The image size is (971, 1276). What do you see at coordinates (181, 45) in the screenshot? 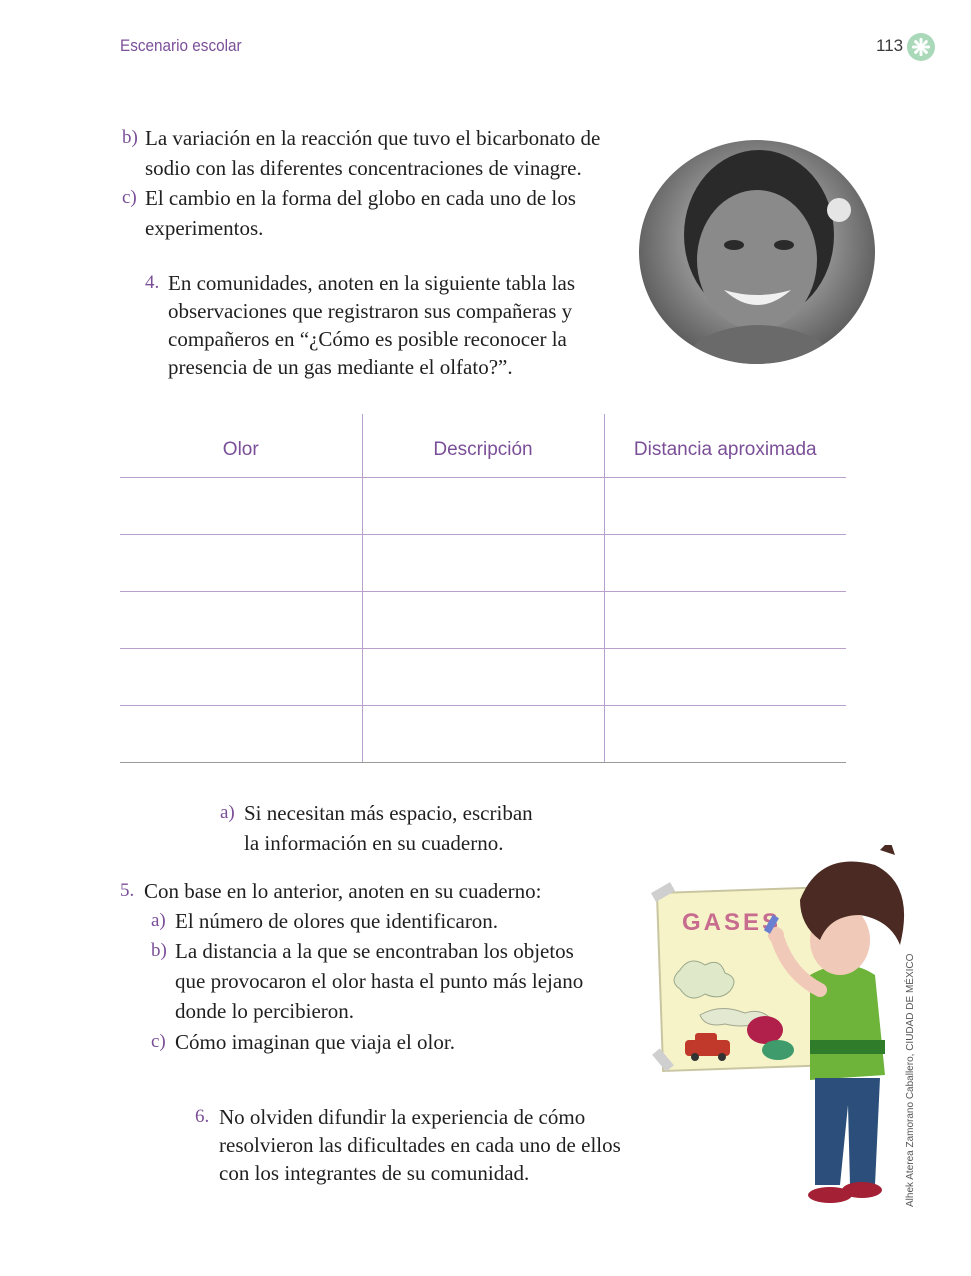
I see `section-title: Escenario escolar` at bounding box center [181, 45].